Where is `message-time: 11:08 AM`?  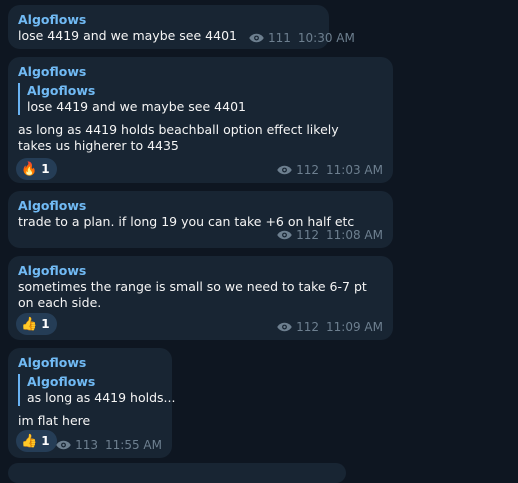
message-time: 11:08 AM is located at coordinates (354, 235).